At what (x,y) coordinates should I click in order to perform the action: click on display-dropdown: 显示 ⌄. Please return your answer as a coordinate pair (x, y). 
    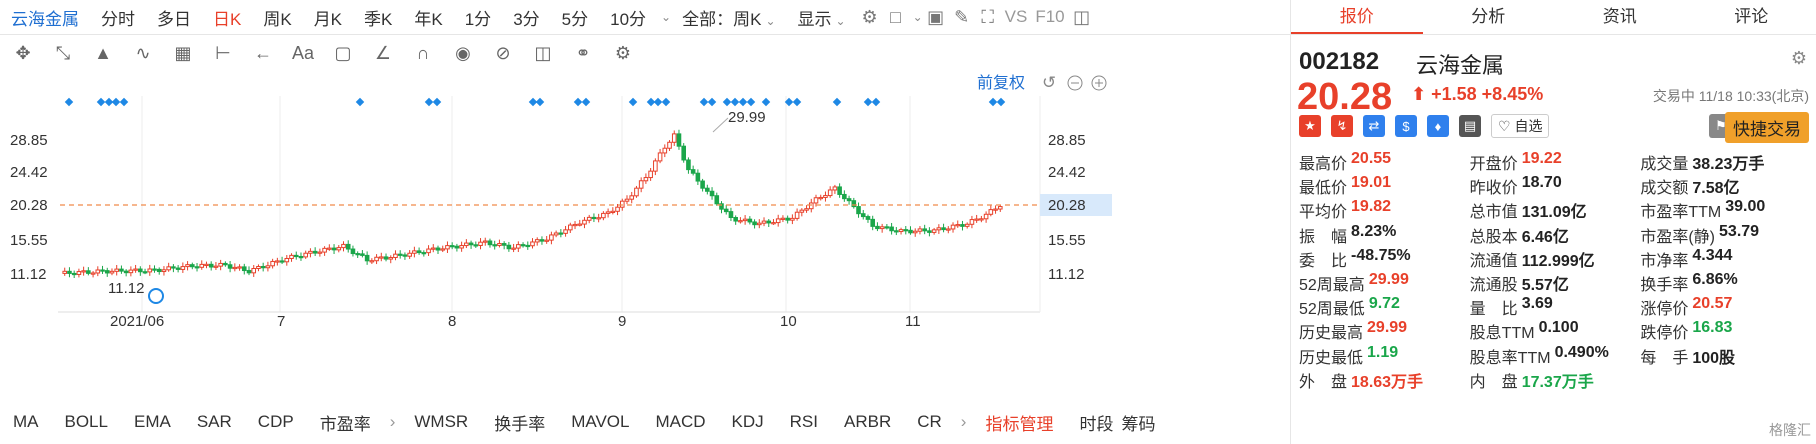
    Looking at the image, I should click on (822, 17).